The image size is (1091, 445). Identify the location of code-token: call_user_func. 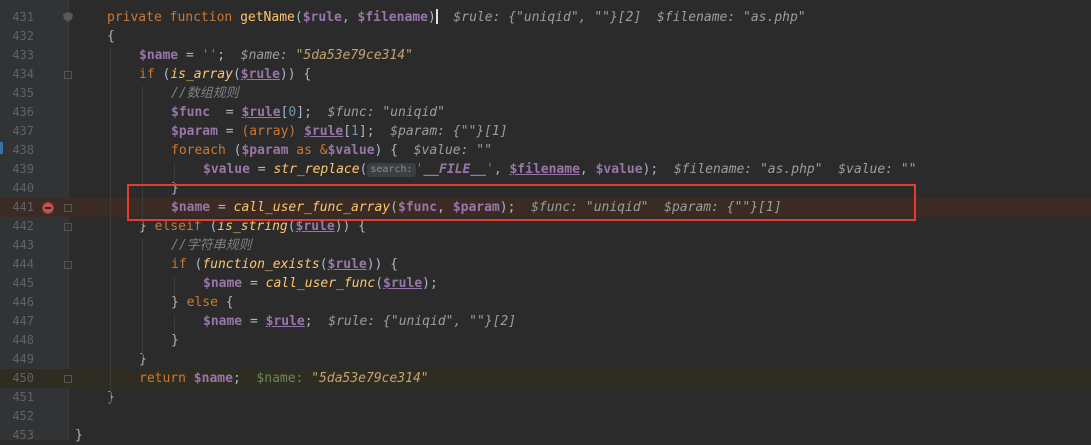
(320, 283).